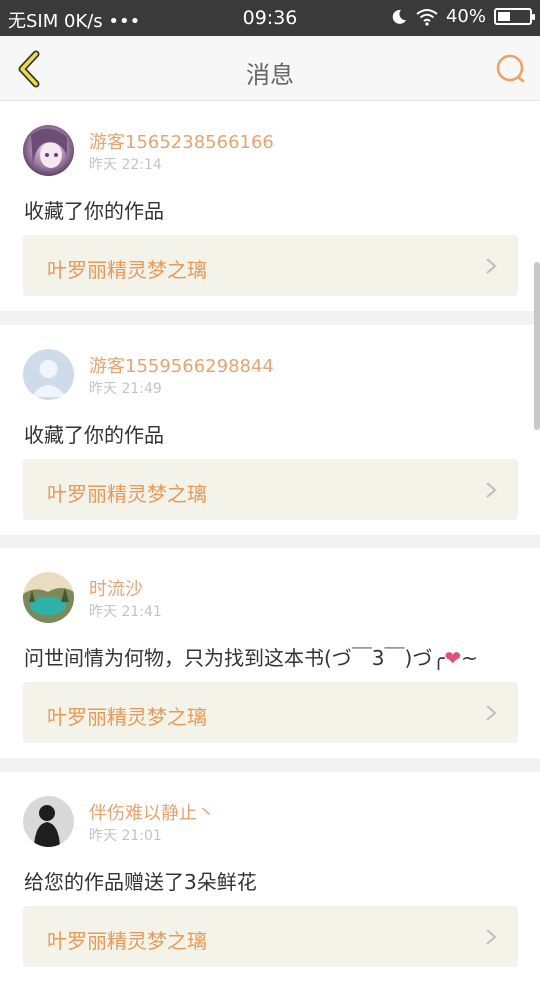 The height and width of the screenshot is (1002, 540). What do you see at coordinates (125, 612) in the screenshot?
I see `timestamp: 昨天 21:41` at bounding box center [125, 612].